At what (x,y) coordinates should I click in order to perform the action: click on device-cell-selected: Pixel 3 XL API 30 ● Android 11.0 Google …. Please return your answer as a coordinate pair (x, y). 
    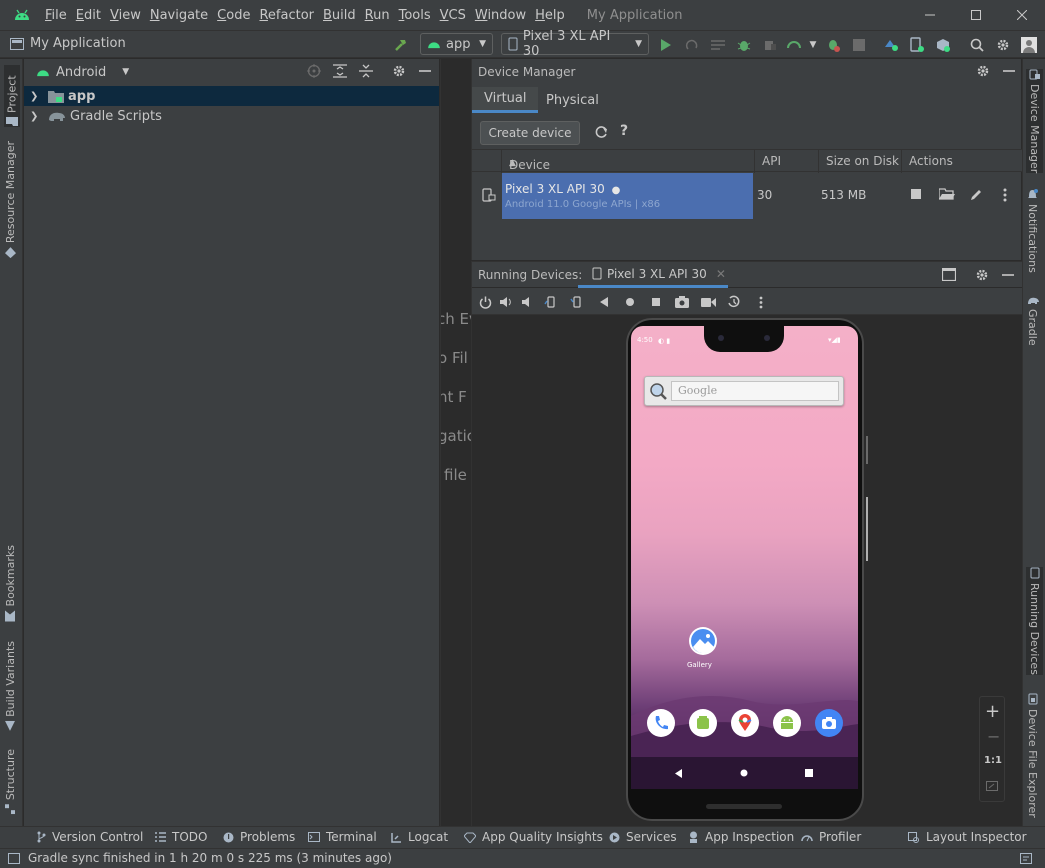
    Looking at the image, I should click on (627, 196).